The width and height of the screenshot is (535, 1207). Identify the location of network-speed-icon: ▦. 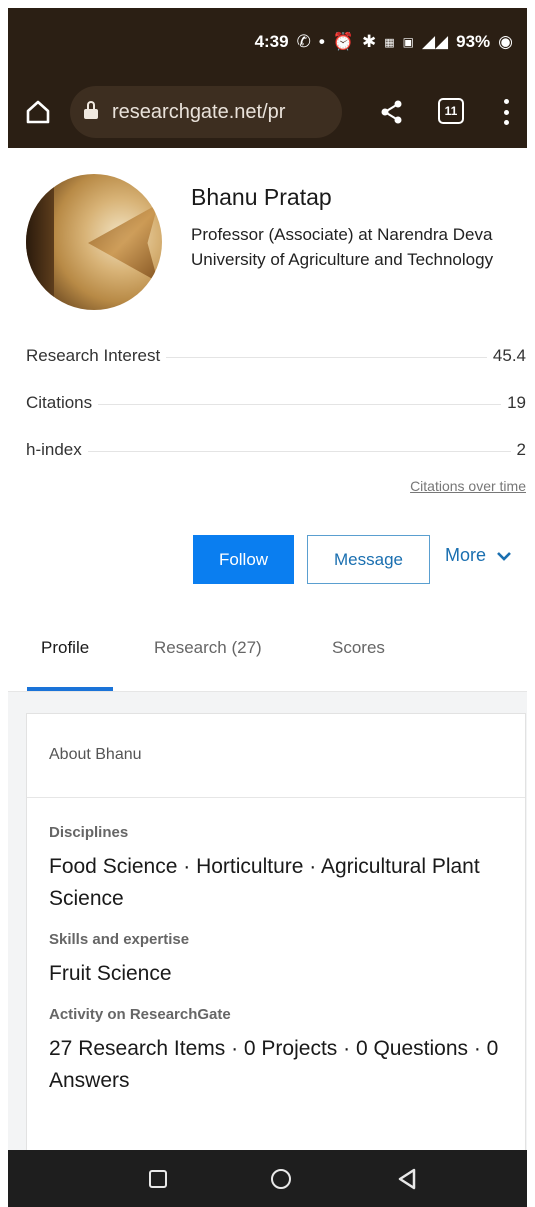
(389, 42).